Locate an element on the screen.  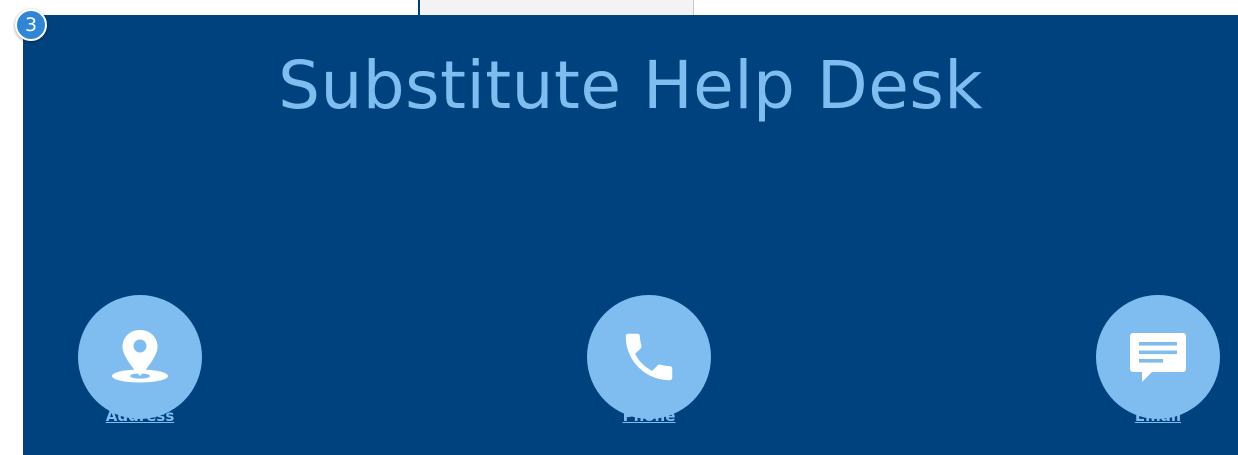
email-button is located at coordinates (1158, 357).